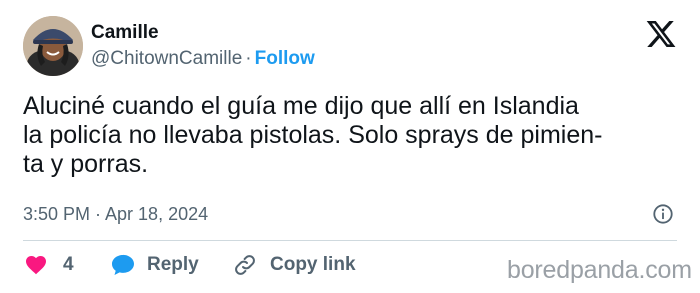  What do you see at coordinates (86, 164) in the screenshot?
I see `tweet-text-line: ta y porras.` at bounding box center [86, 164].